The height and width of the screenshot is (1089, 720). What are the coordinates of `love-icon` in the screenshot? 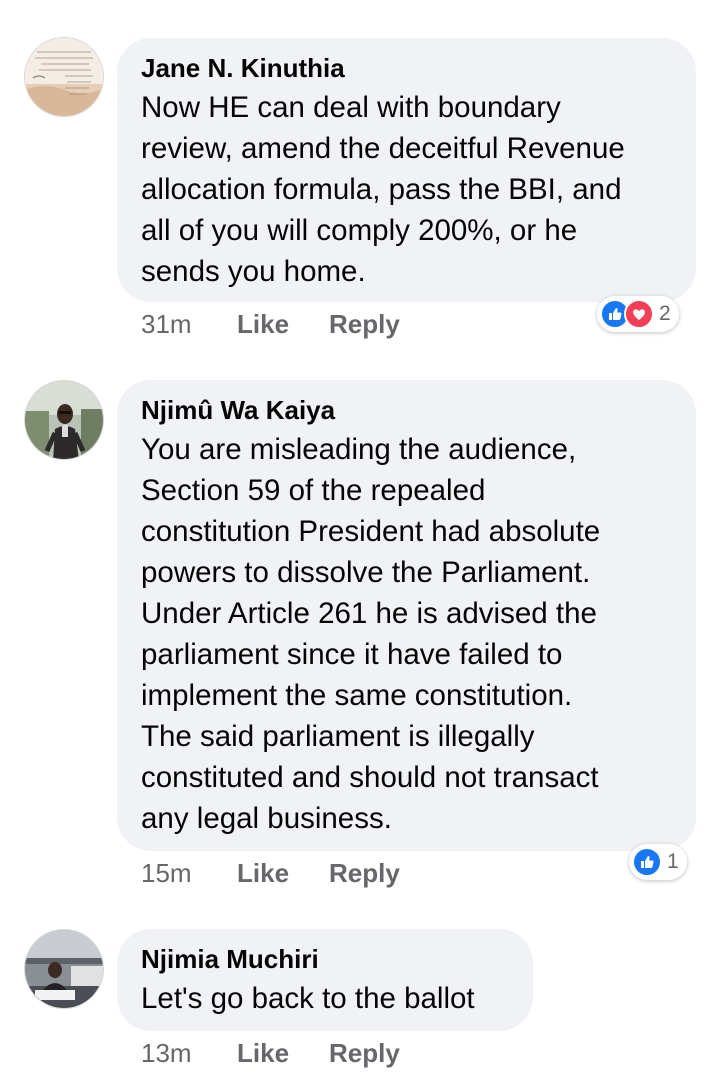 It's located at (639, 314).